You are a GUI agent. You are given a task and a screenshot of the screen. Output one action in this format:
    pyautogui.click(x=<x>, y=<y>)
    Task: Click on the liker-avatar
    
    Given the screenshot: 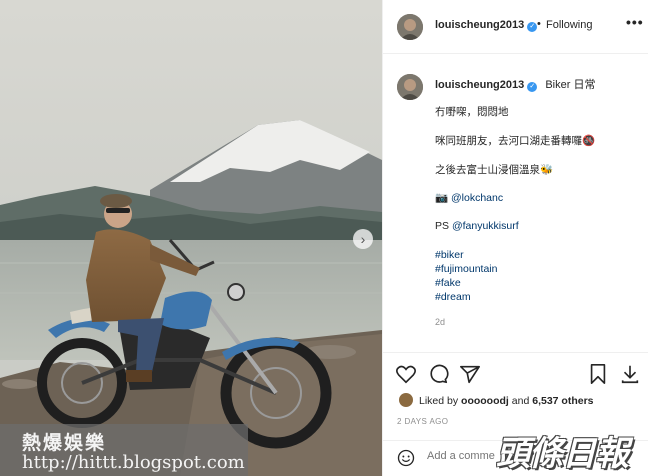 What is the action you would take?
    pyautogui.click(x=406, y=400)
    